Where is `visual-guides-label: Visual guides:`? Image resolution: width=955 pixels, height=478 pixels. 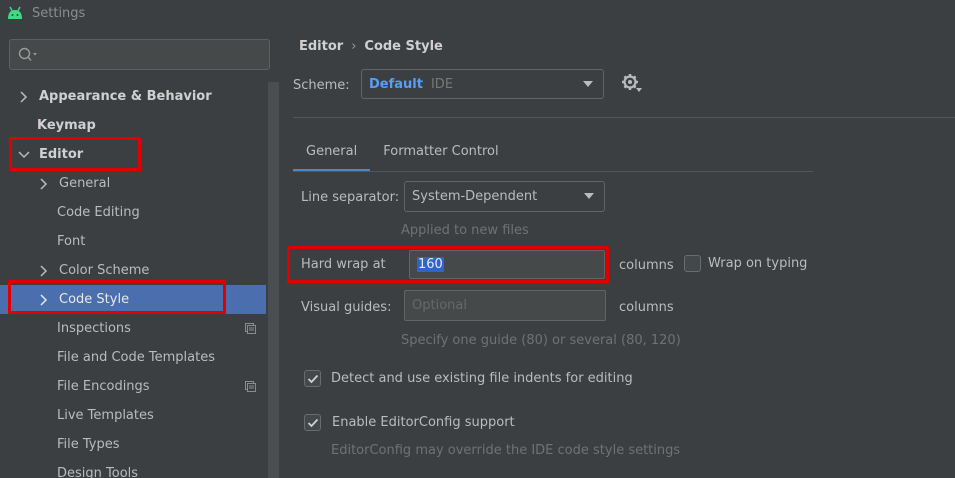
visual-guides-label: Visual guides: is located at coordinates (346, 307).